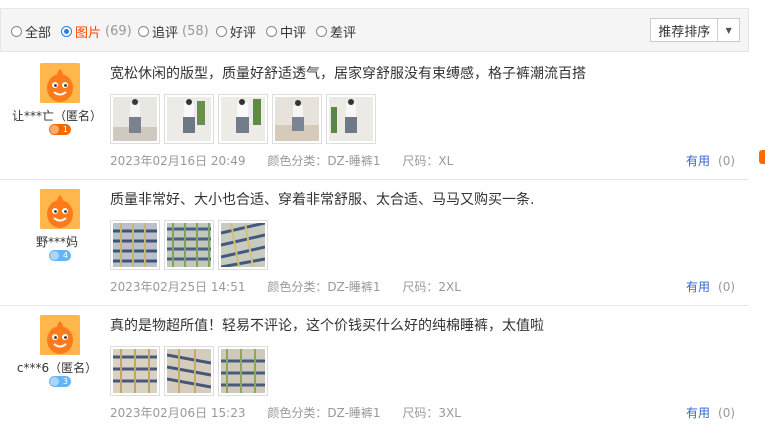 This screenshot has height=442, width=765. I want to click on review-text: 真的是物超所值！轻易不评论，这个价钱买什么好的纯棉睡裤，太值啦, so click(327, 326).